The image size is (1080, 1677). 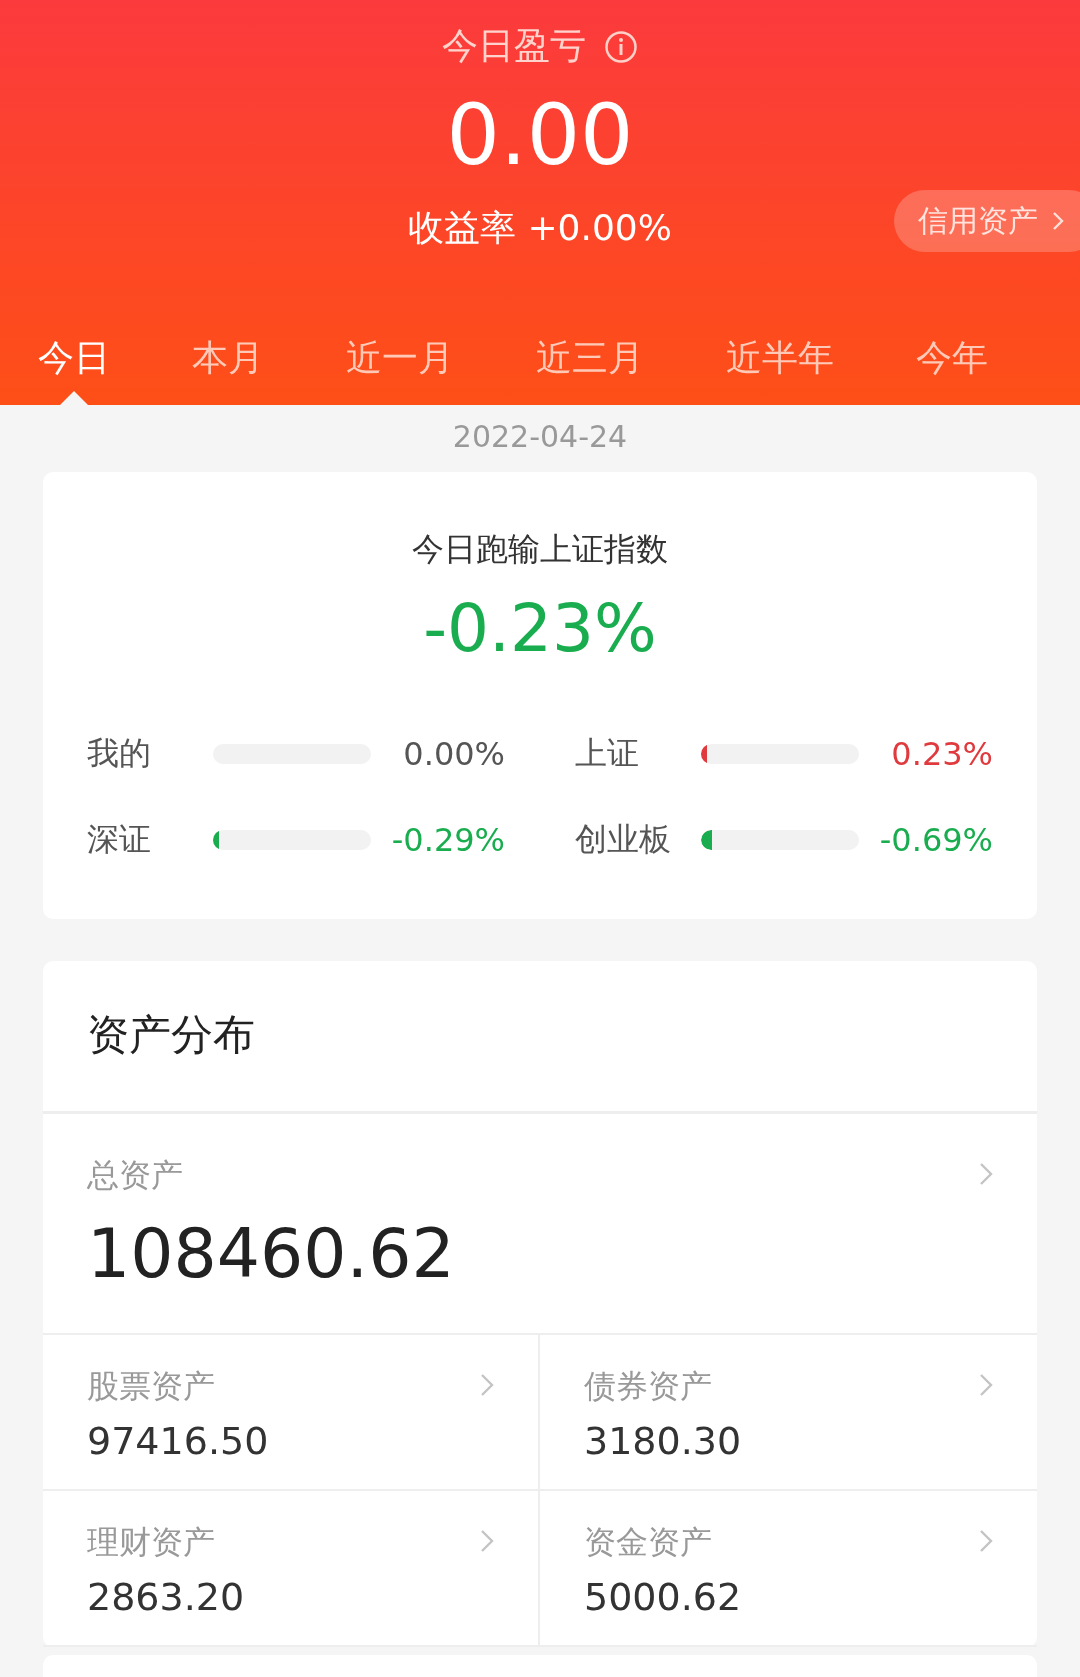 I want to click on index-change: -0.69%, so click(x=935, y=840).